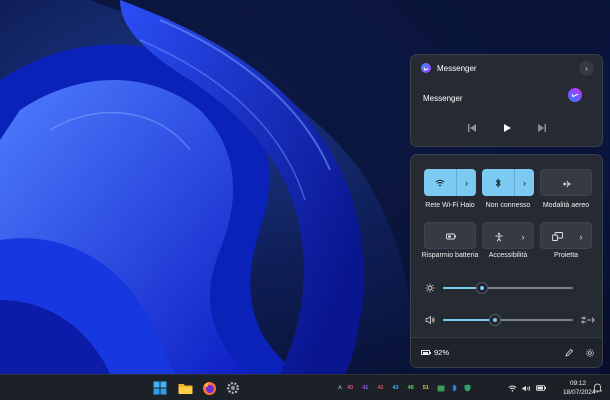 The image size is (610, 400). I want to click on bluetooth-tray-icon, so click(454, 388).